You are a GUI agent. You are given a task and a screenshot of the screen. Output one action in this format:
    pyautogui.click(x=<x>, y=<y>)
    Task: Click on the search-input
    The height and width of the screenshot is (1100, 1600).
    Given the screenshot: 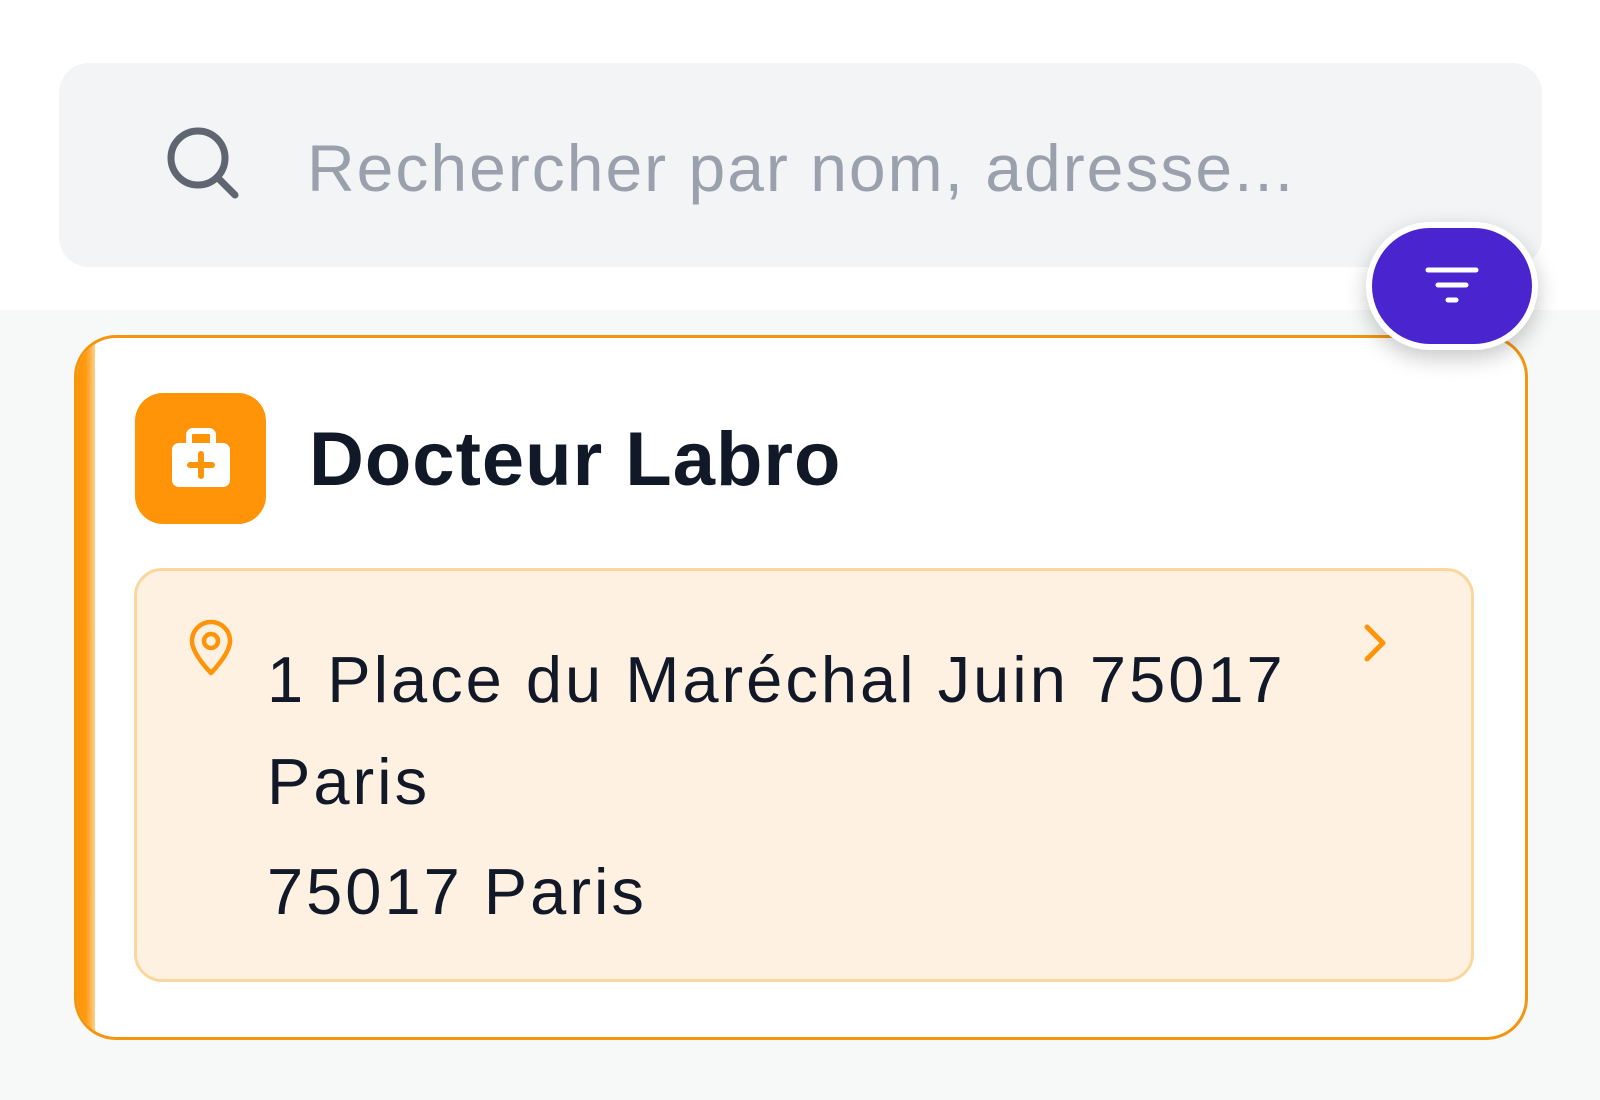 What is the action you would take?
    pyautogui.click(x=907, y=168)
    